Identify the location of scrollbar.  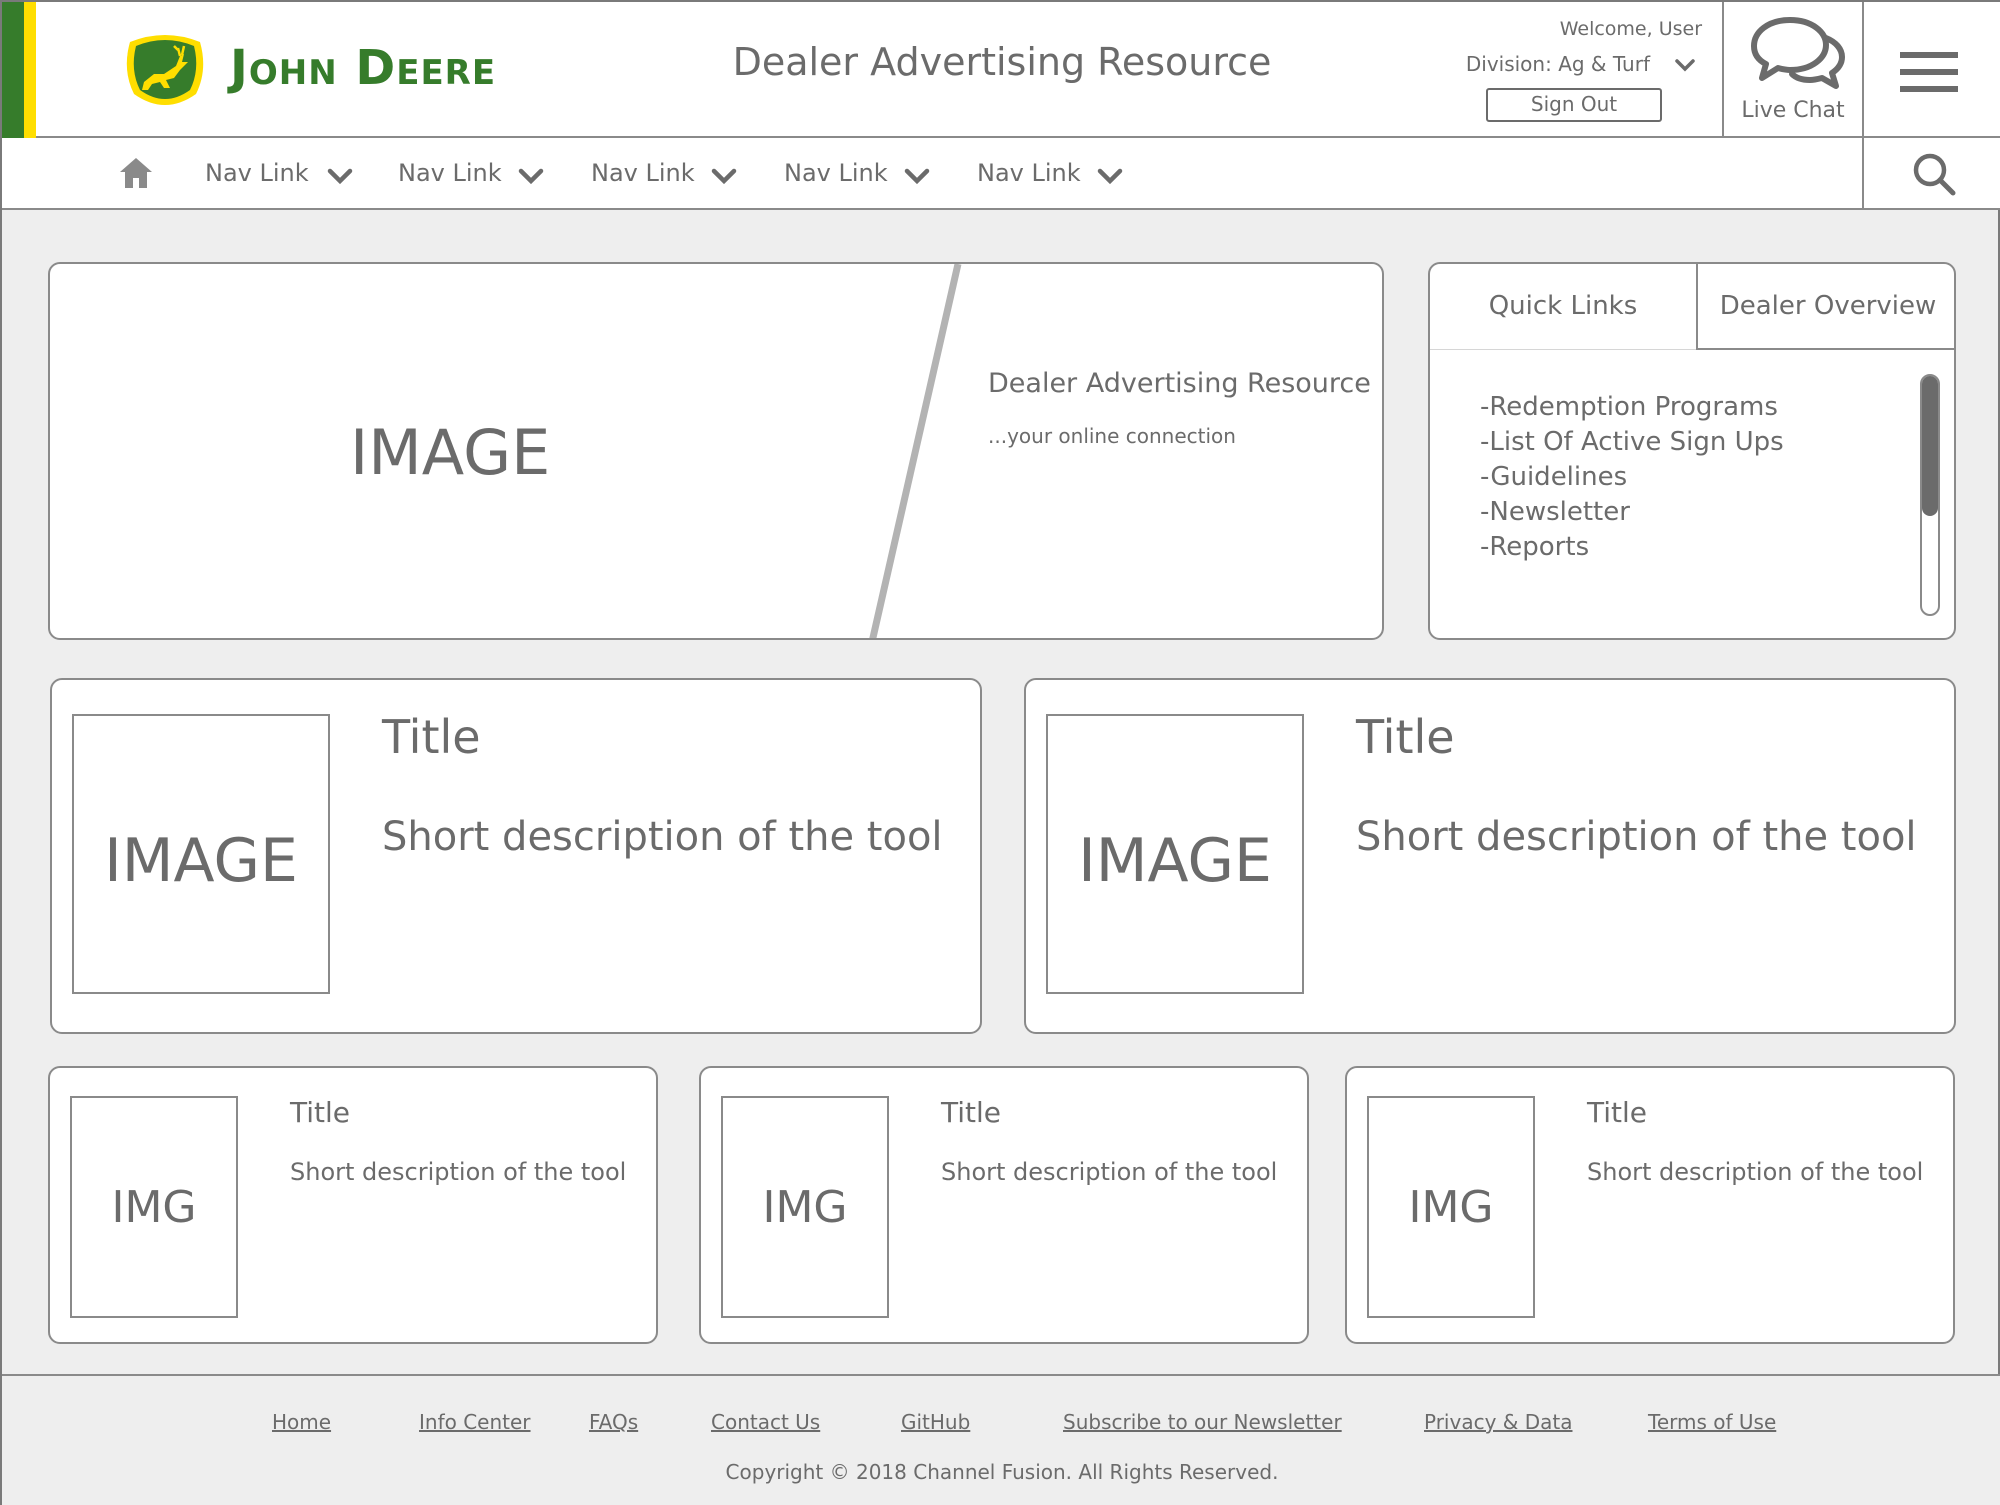
(1930, 495).